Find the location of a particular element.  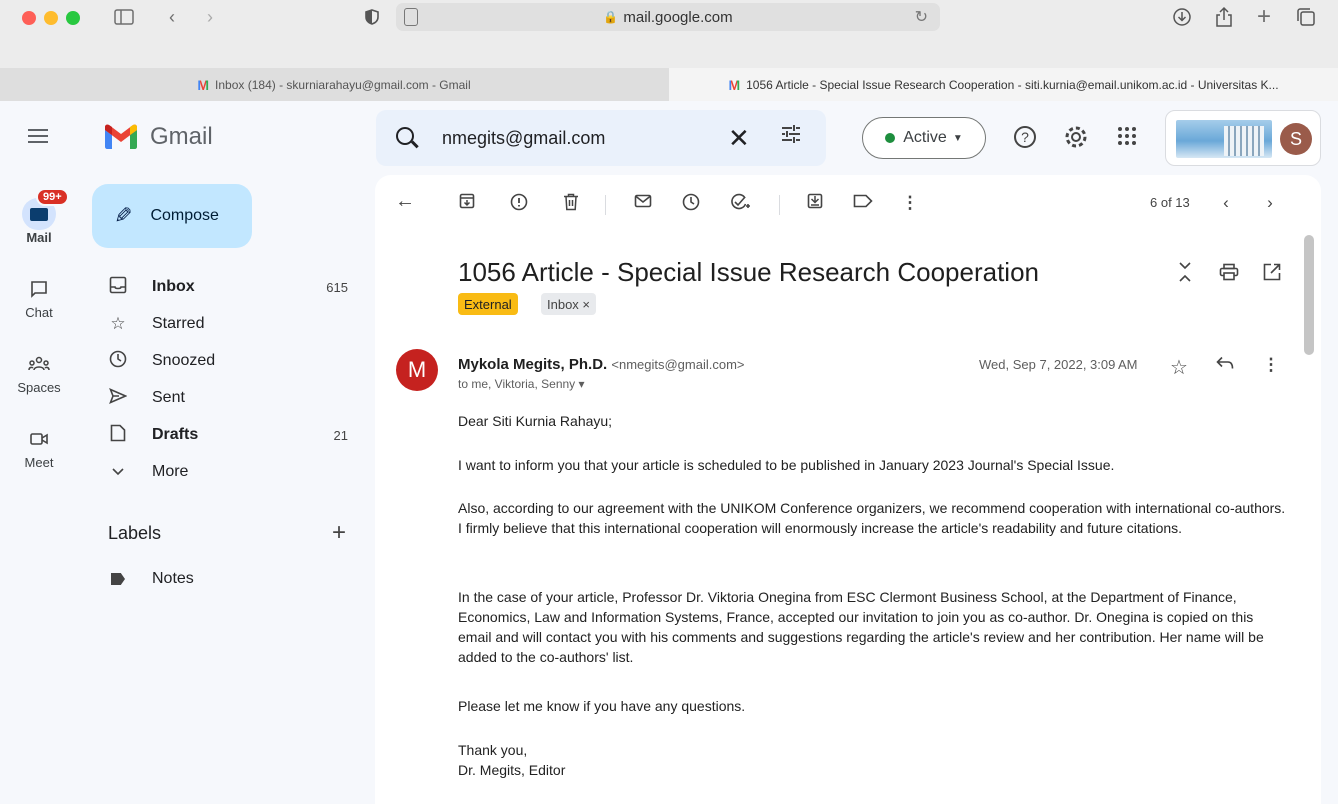

sender-avatar: M is located at coordinates (417, 370).